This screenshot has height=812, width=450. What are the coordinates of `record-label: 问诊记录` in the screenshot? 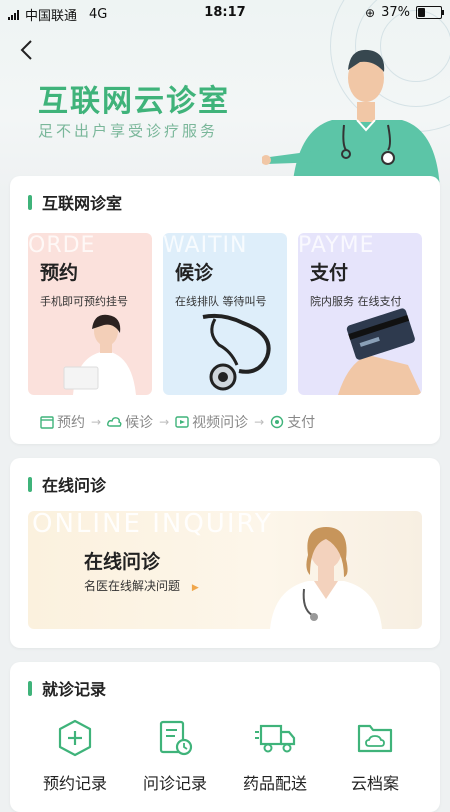 It's located at (174, 783).